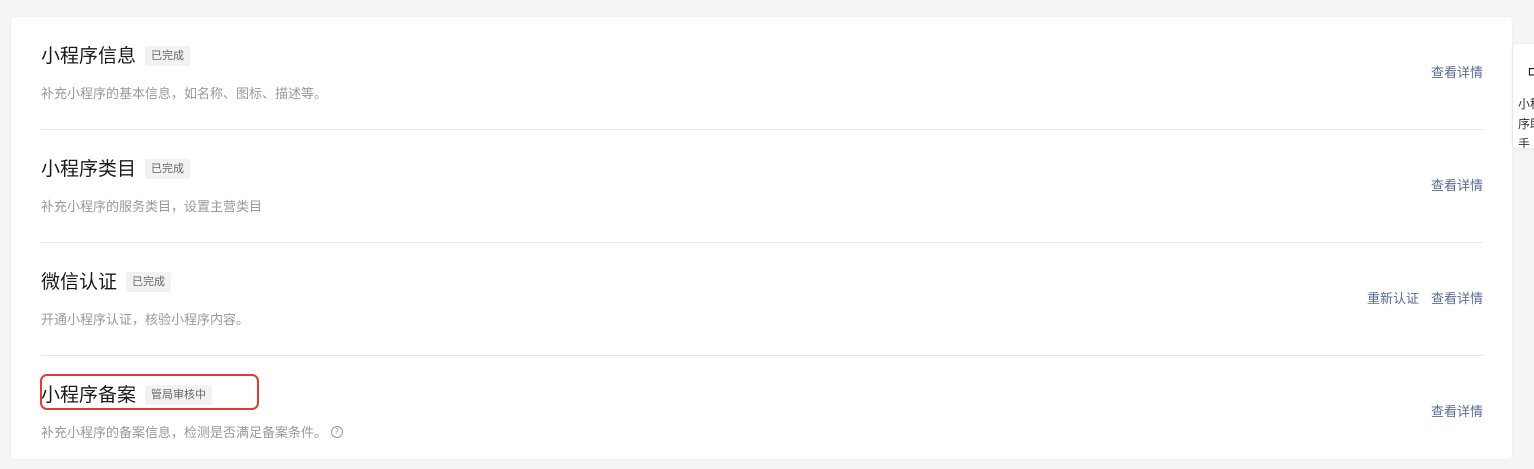  I want to click on item-description-text: 补充小程序的备案信息，检测是否满足备案条件。, so click(184, 433).